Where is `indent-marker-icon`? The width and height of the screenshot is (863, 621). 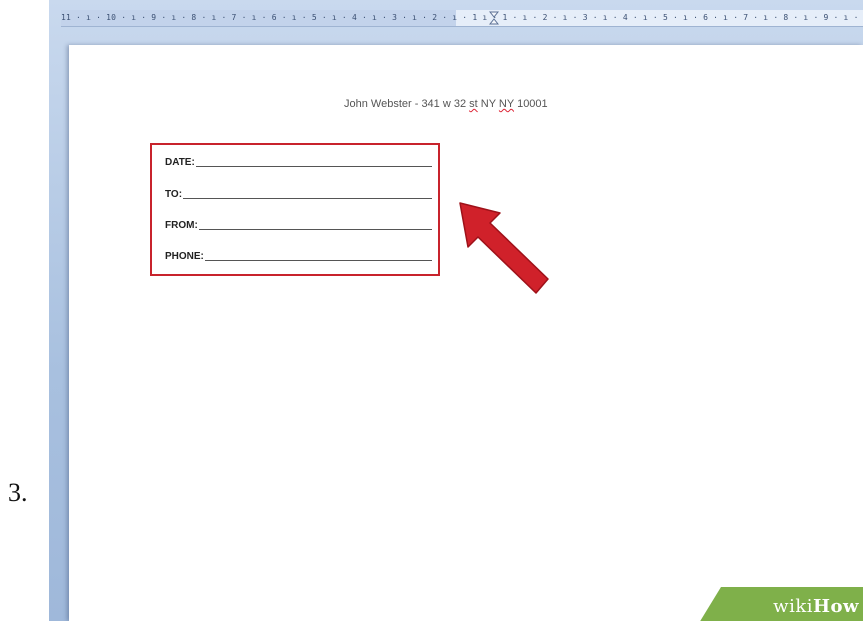
indent-marker-icon is located at coordinates (494, 18).